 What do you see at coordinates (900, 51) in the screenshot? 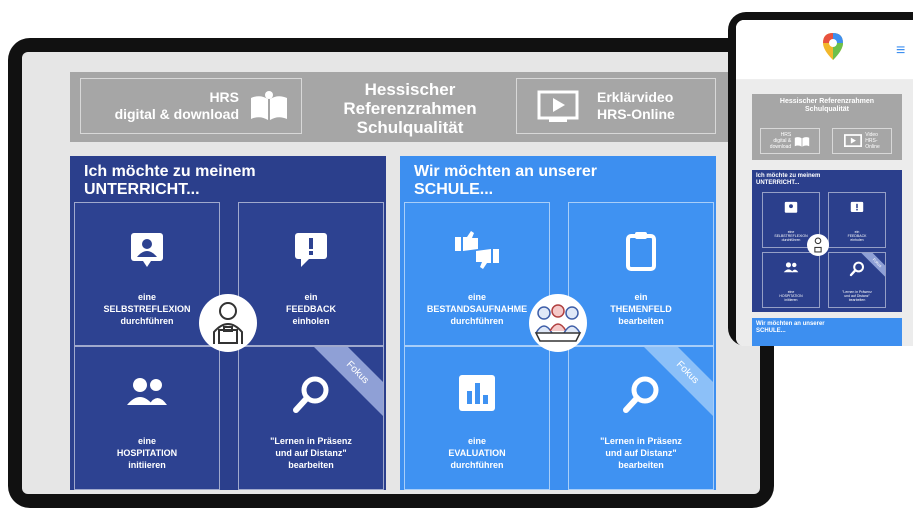
I see `hamburger-menu-icon: ≡` at bounding box center [900, 51].